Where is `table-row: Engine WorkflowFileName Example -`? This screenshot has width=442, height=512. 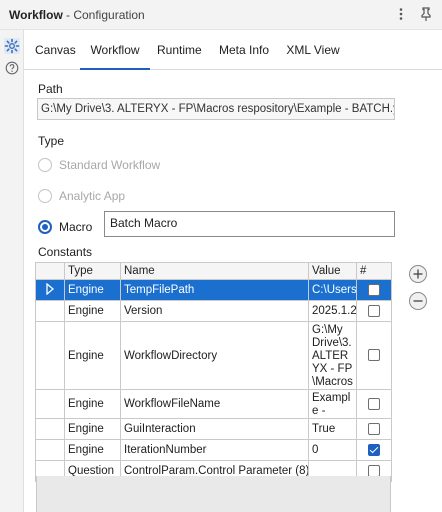
table-row: Engine WorkflowFileName Example - is located at coordinates (213, 404).